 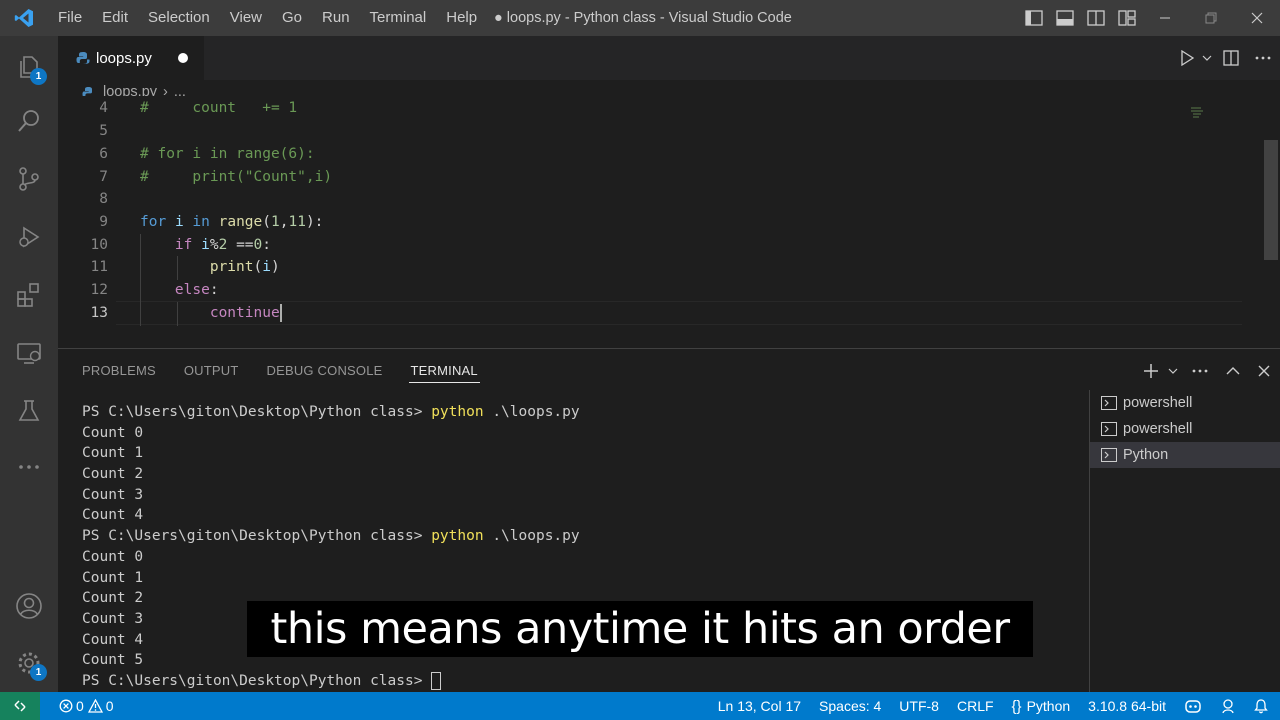 I want to click on editor-tabs: loops.py, so click(x=669, y=58).